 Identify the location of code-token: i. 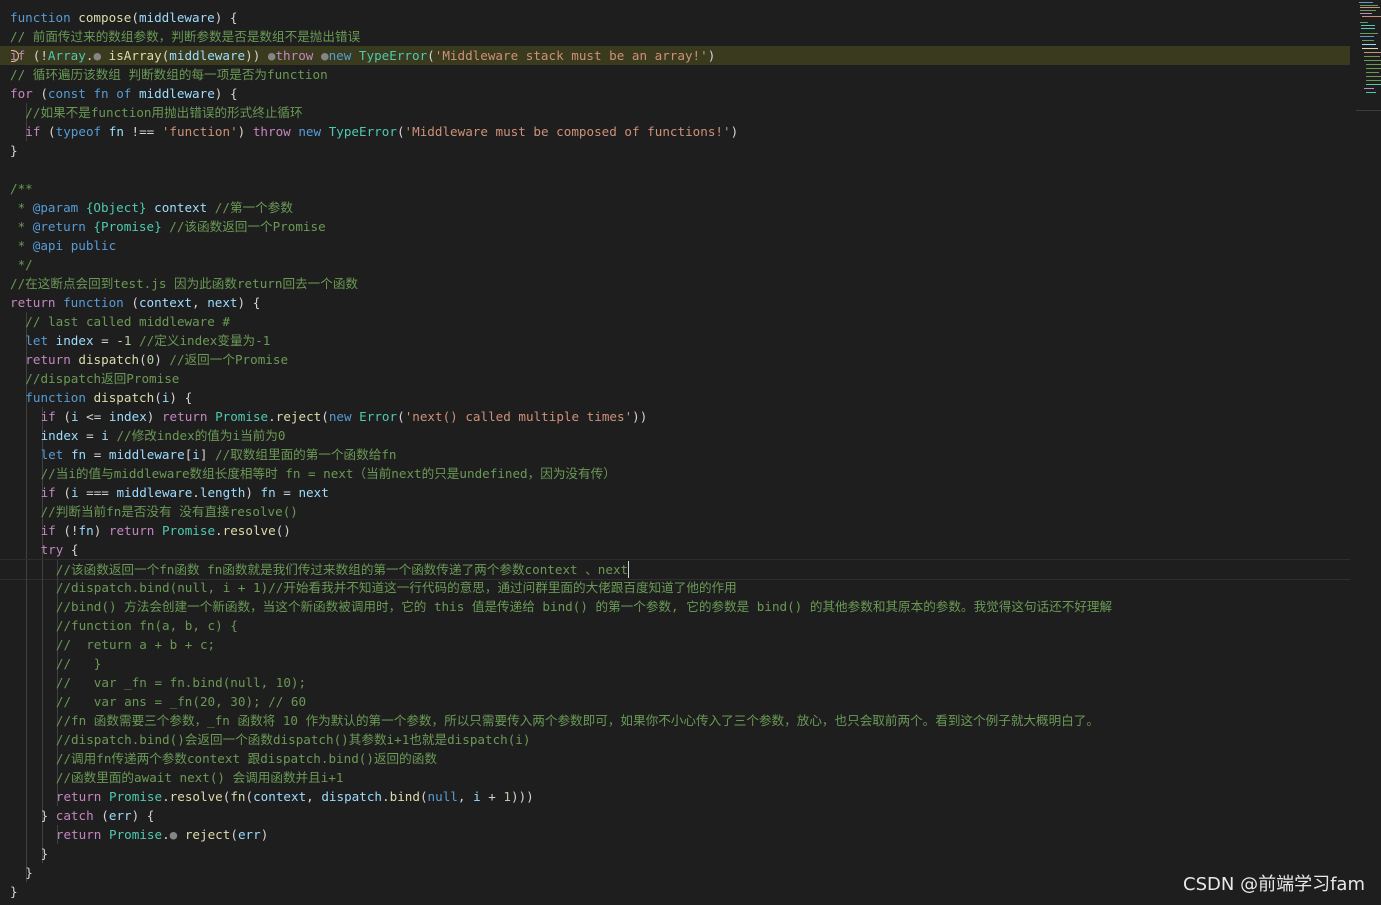
(74, 416).